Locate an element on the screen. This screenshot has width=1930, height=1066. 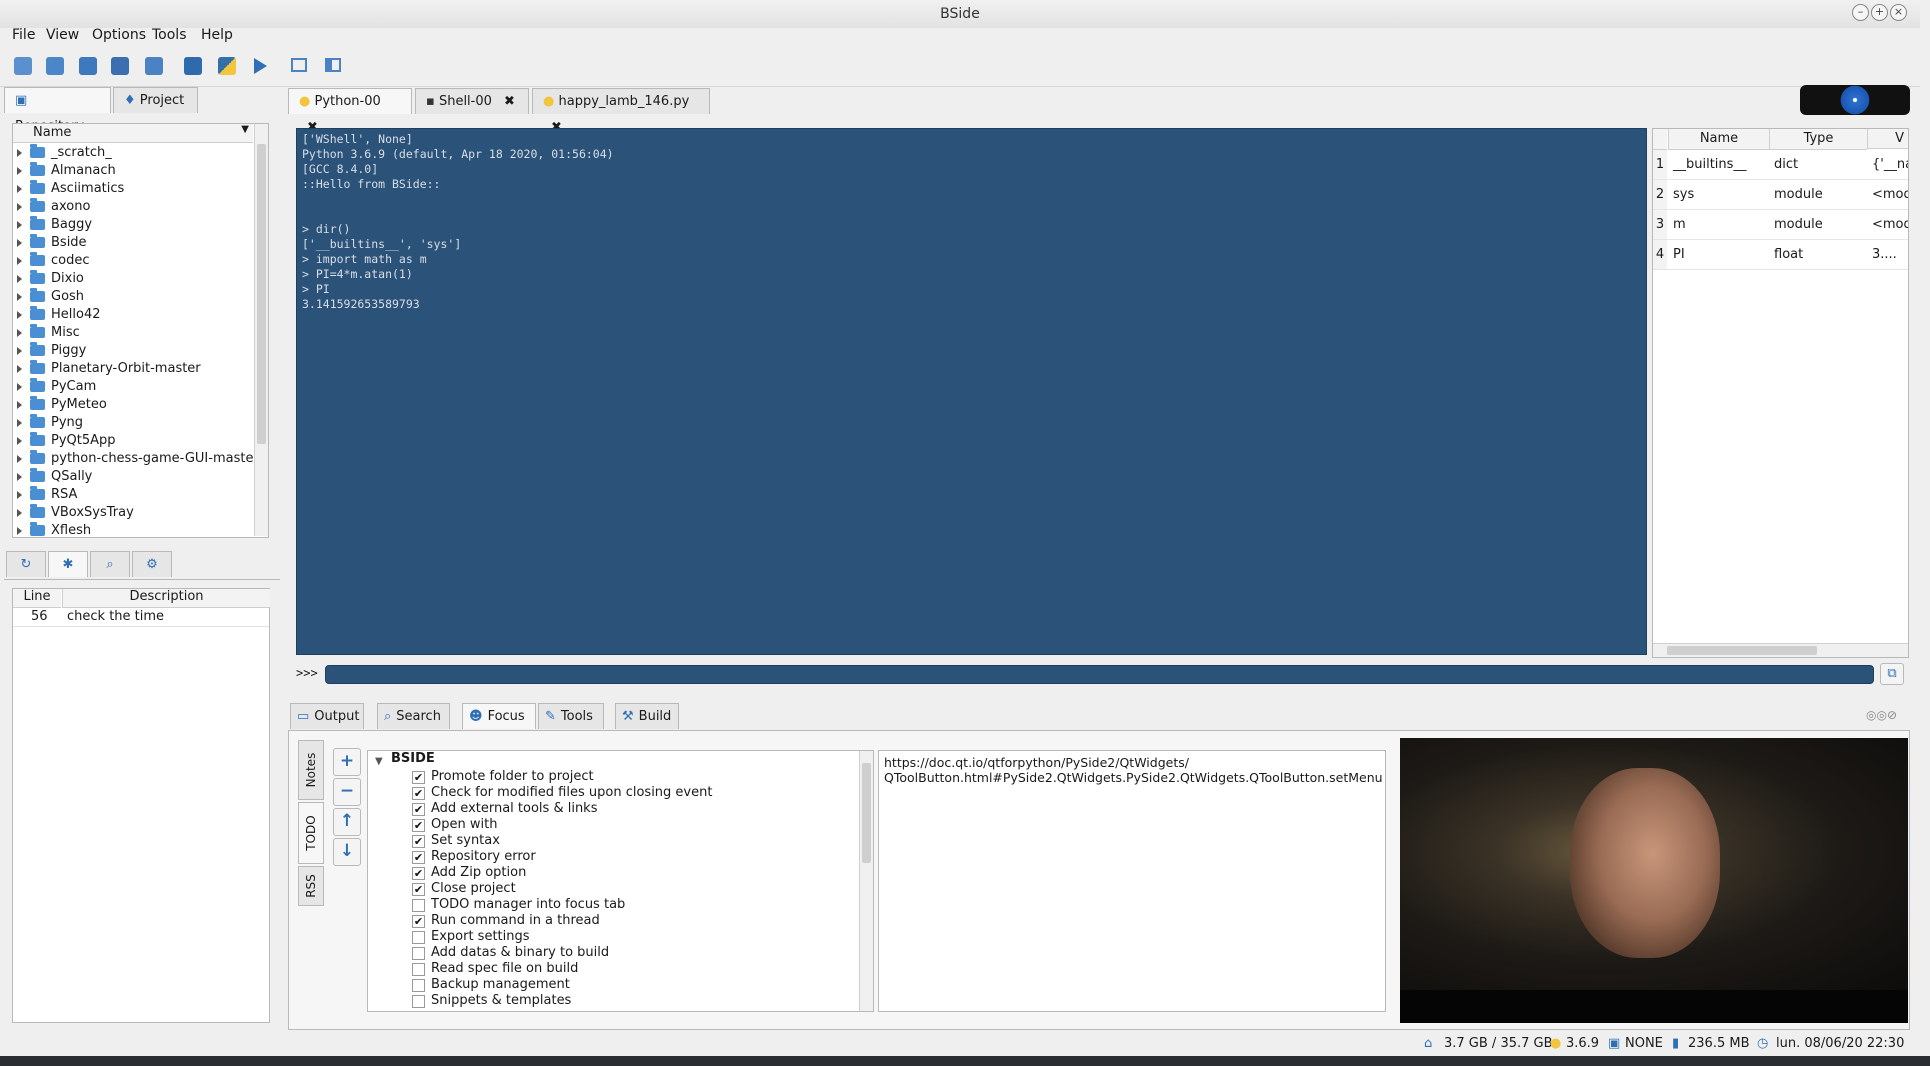
menu-options: Options is located at coordinates (119, 35).